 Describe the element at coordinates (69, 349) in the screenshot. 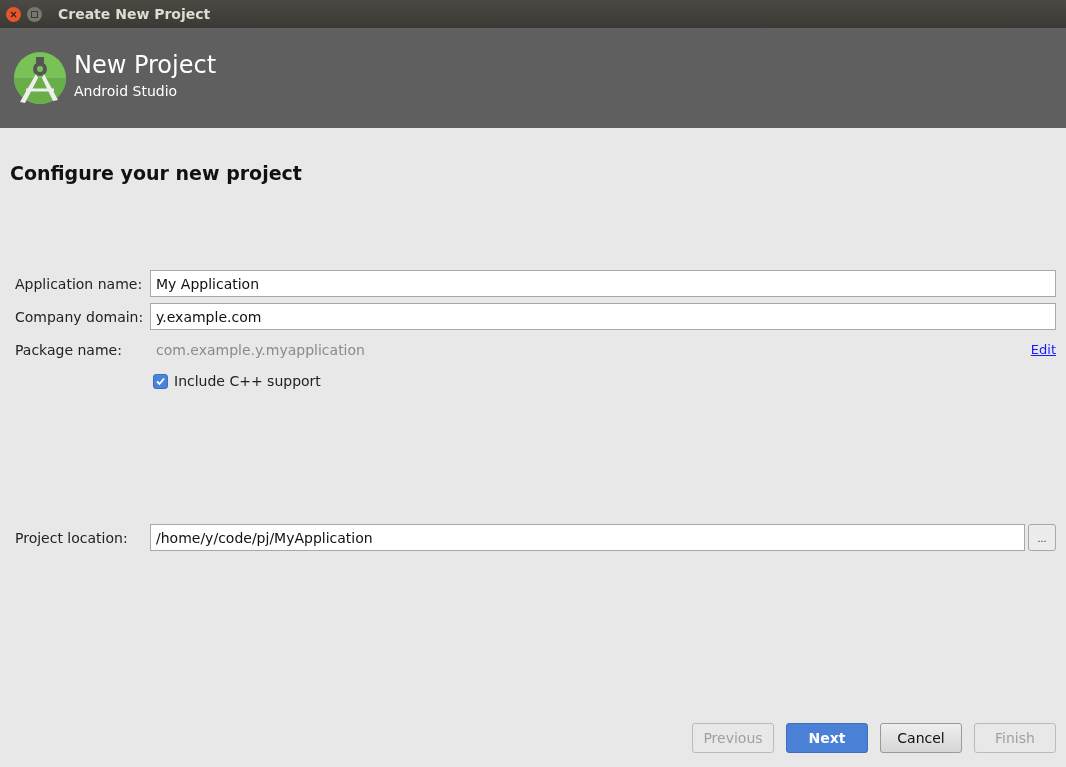

I see `field-label: Package name:` at that location.